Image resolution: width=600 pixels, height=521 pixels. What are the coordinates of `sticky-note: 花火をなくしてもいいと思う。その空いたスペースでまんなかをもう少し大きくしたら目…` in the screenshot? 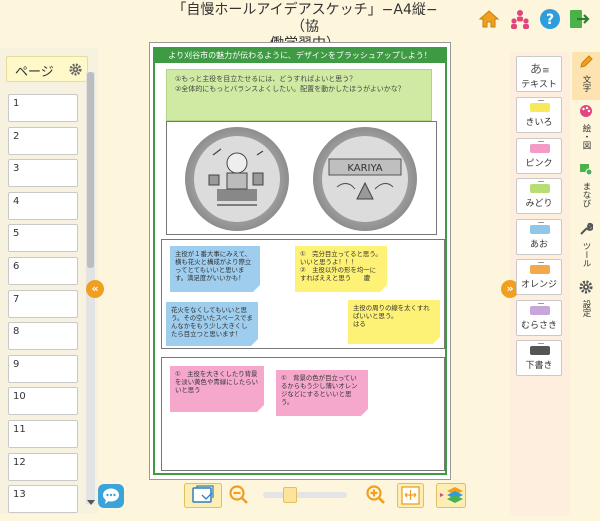 It's located at (212, 324).